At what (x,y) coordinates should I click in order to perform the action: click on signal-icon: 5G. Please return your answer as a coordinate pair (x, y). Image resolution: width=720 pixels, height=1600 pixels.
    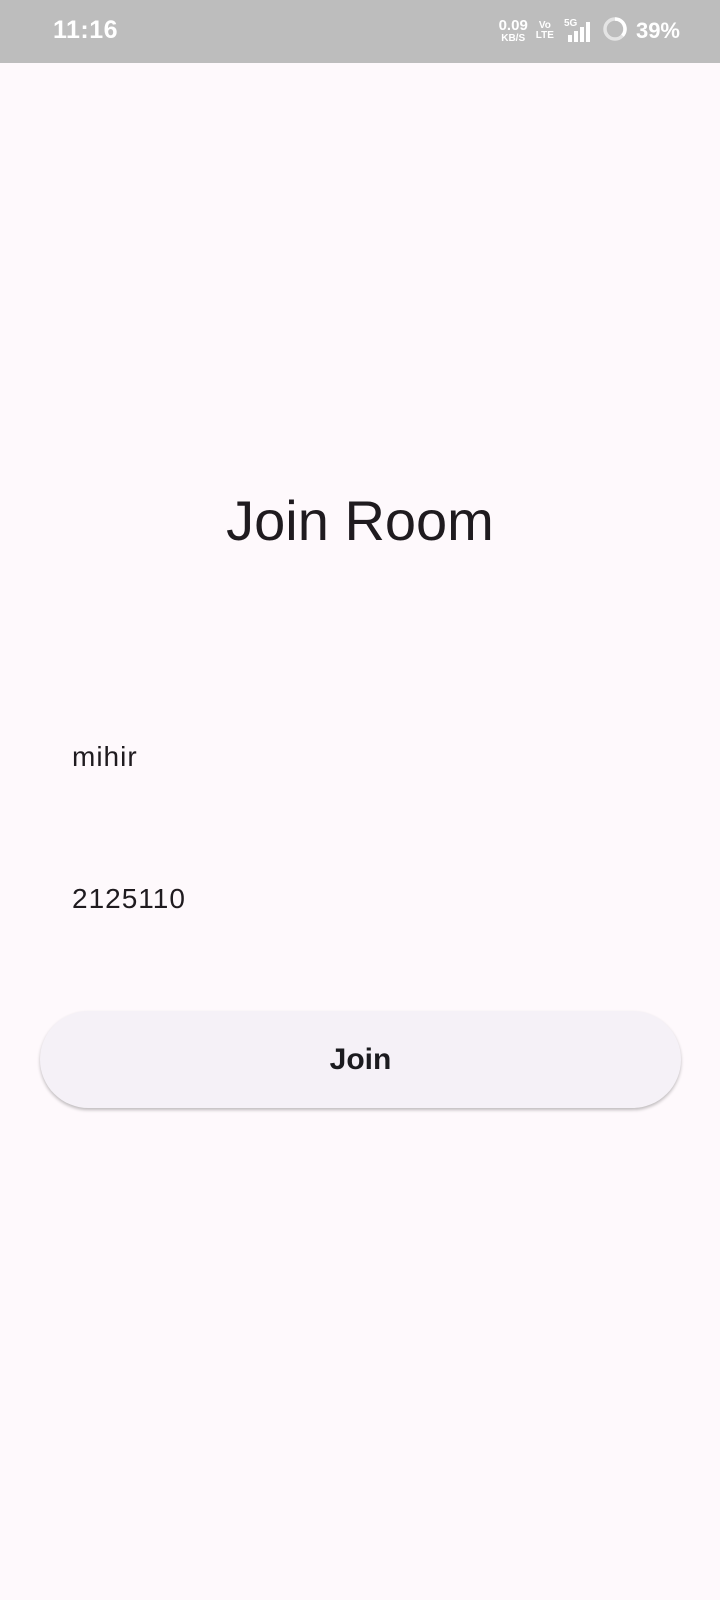
    Looking at the image, I should click on (578, 31).